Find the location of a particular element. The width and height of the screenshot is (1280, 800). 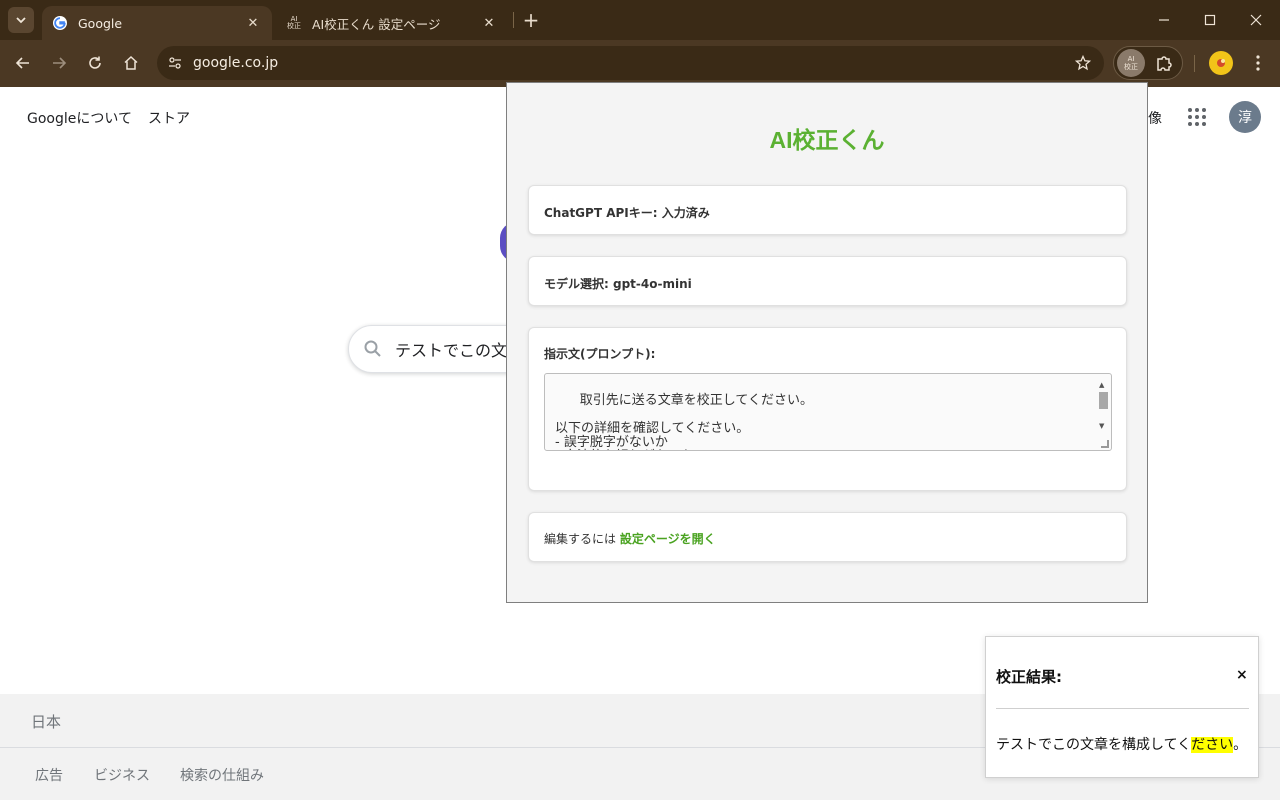

images-link: 像 is located at coordinates (1155, 118).